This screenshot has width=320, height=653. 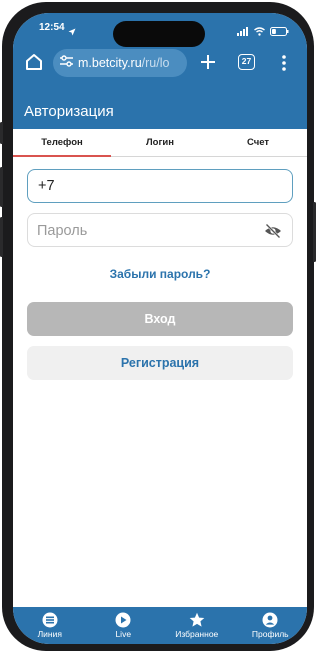 I want to click on address-bar: m.betcity.ru/ru/lo, so click(x=120, y=63).